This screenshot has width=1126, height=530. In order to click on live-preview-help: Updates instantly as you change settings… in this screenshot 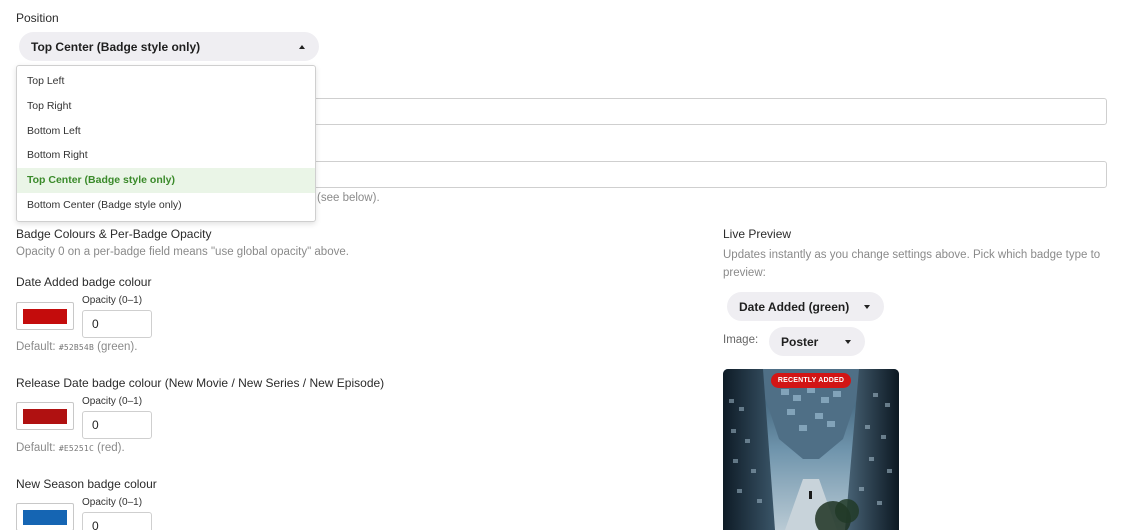, I will do `click(912, 264)`.